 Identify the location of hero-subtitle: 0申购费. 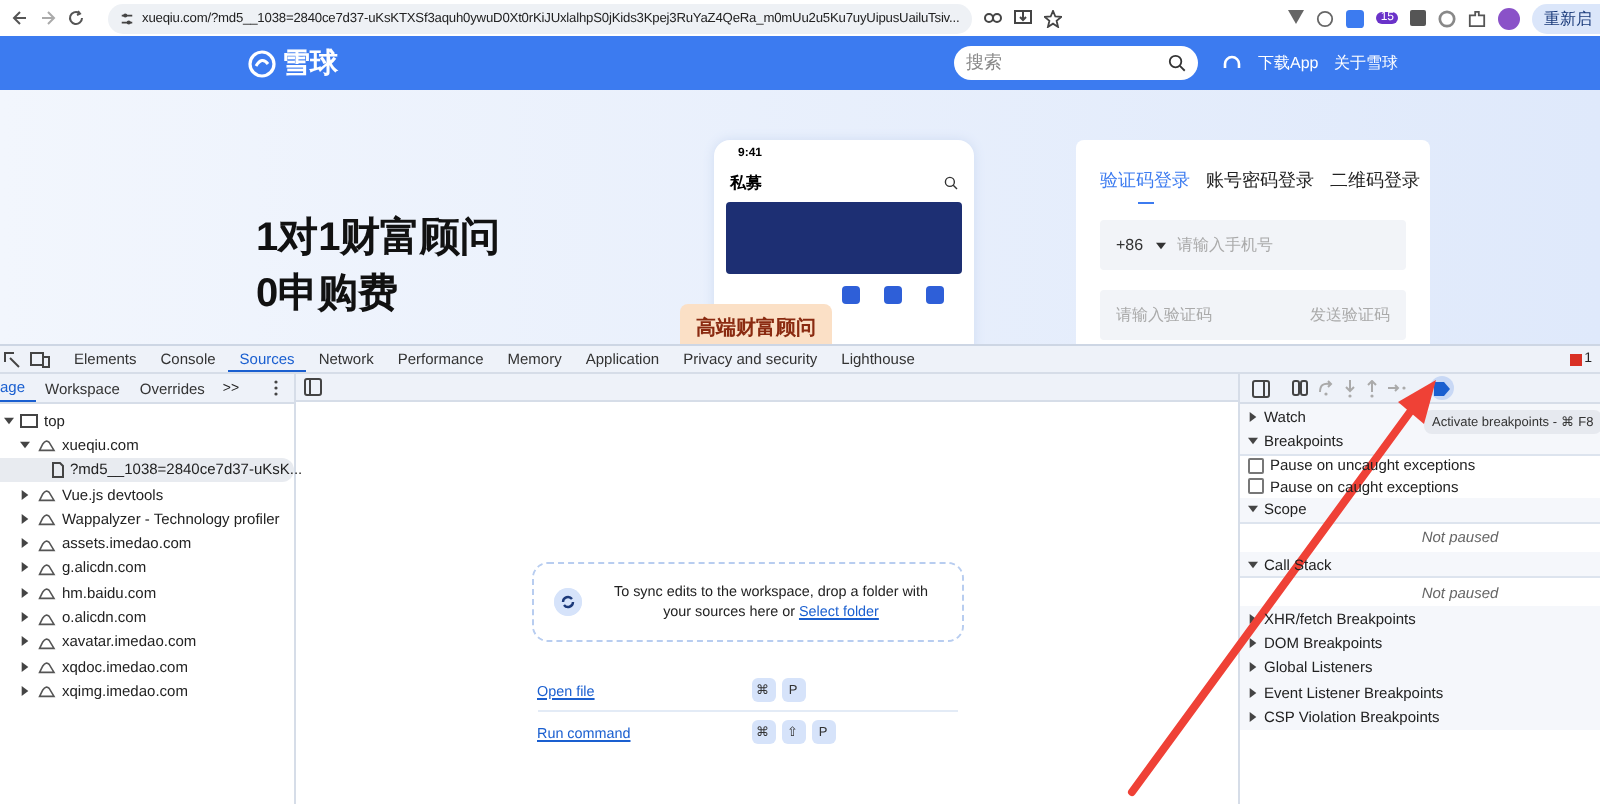
(328, 294).